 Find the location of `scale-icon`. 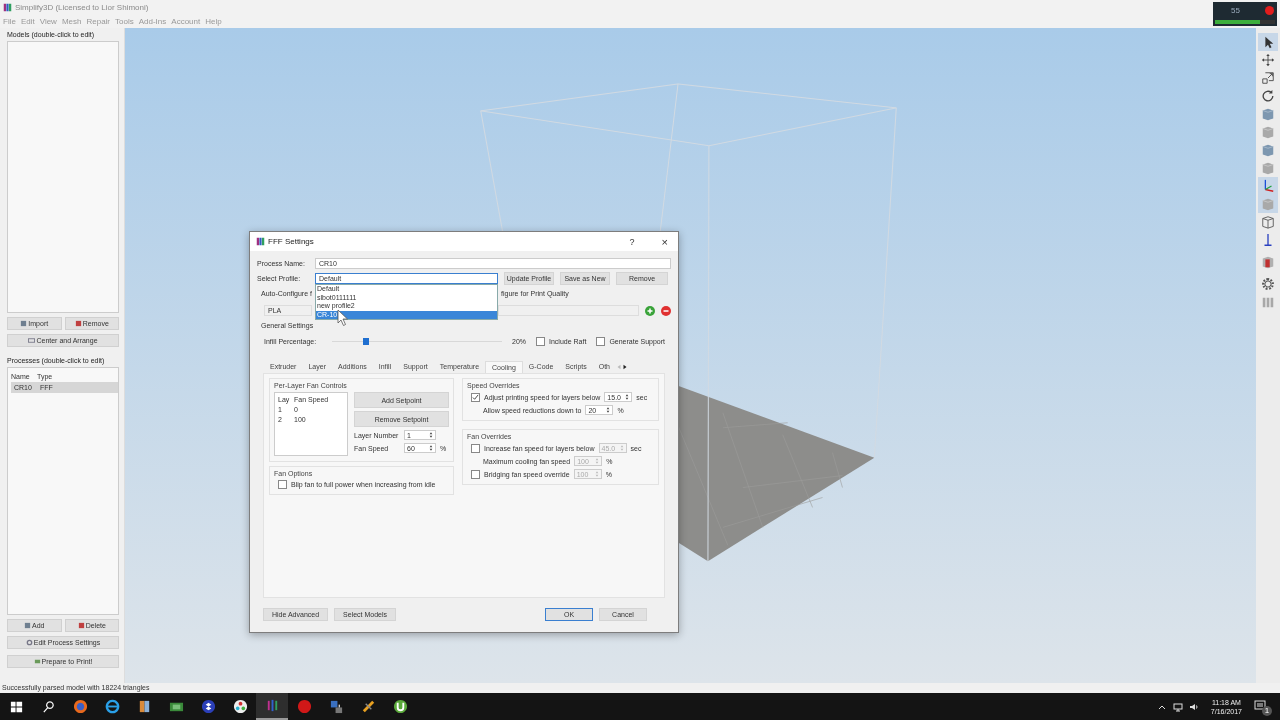

scale-icon is located at coordinates (1268, 78).